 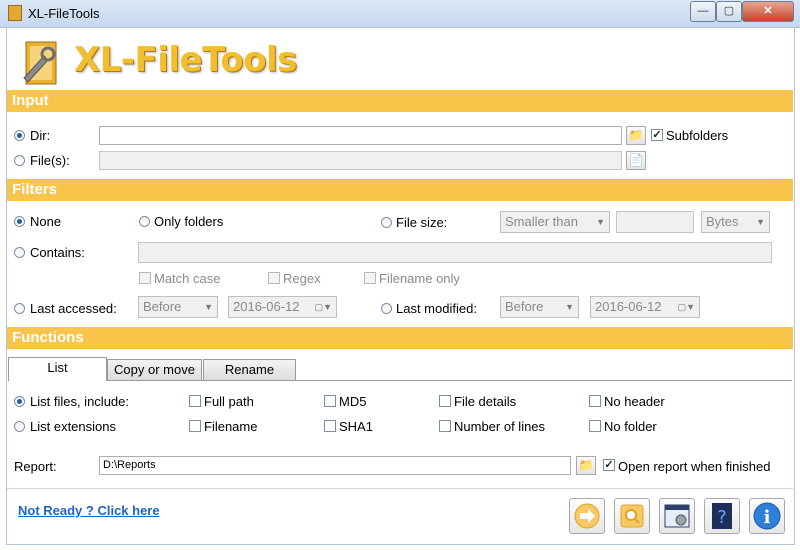 What do you see at coordinates (445, 401) in the screenshot?
I see `file-details-checkbox` at bounding box center [445, 401].